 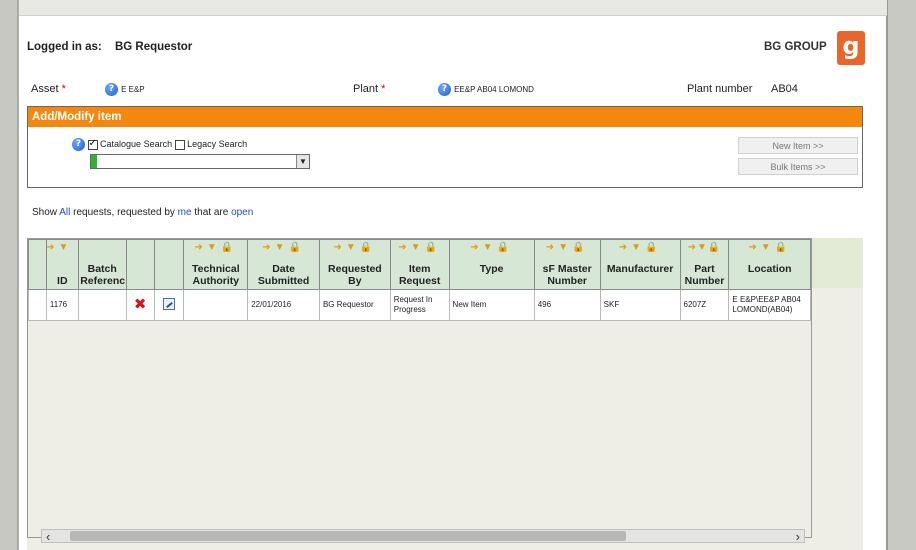 I want to click on cell-id: 1176, so click(x=62, y=305).